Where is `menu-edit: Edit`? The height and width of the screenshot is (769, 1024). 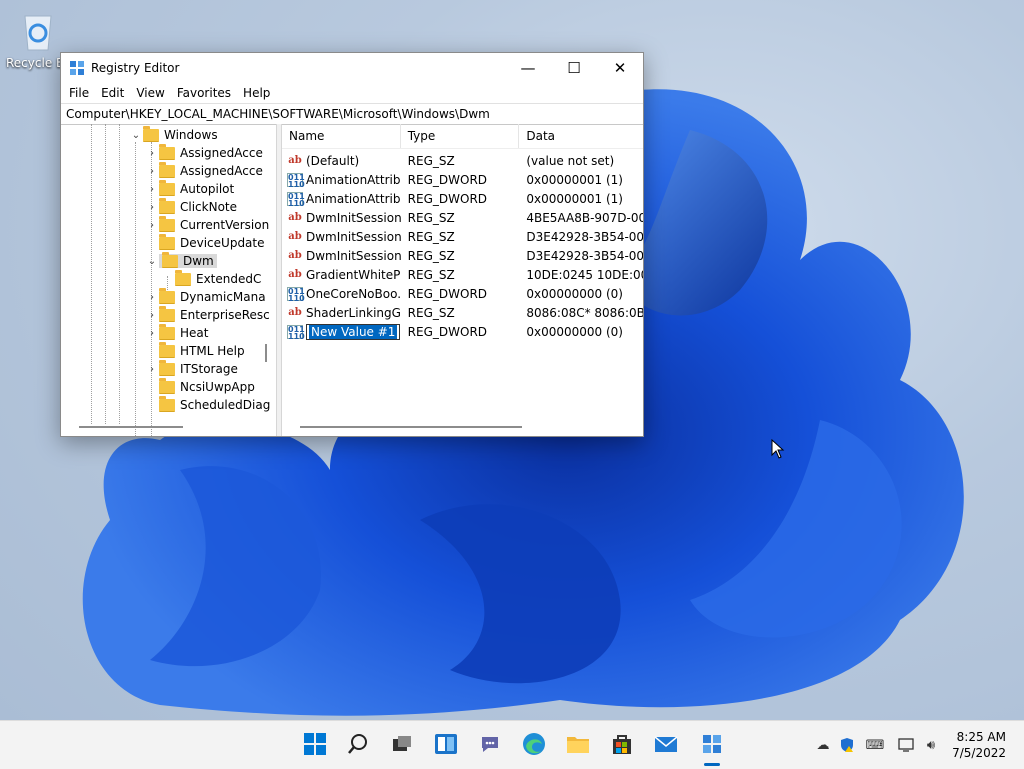
menu-edit: Edit is located at coordinates (112, 93).